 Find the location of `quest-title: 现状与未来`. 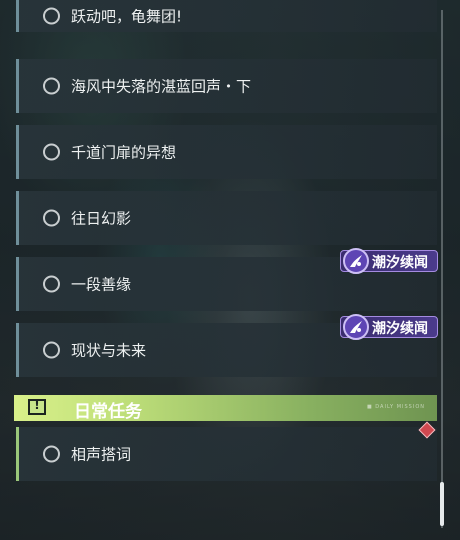

quest-title: 现状与未来 is located at coordinates (109, 350).